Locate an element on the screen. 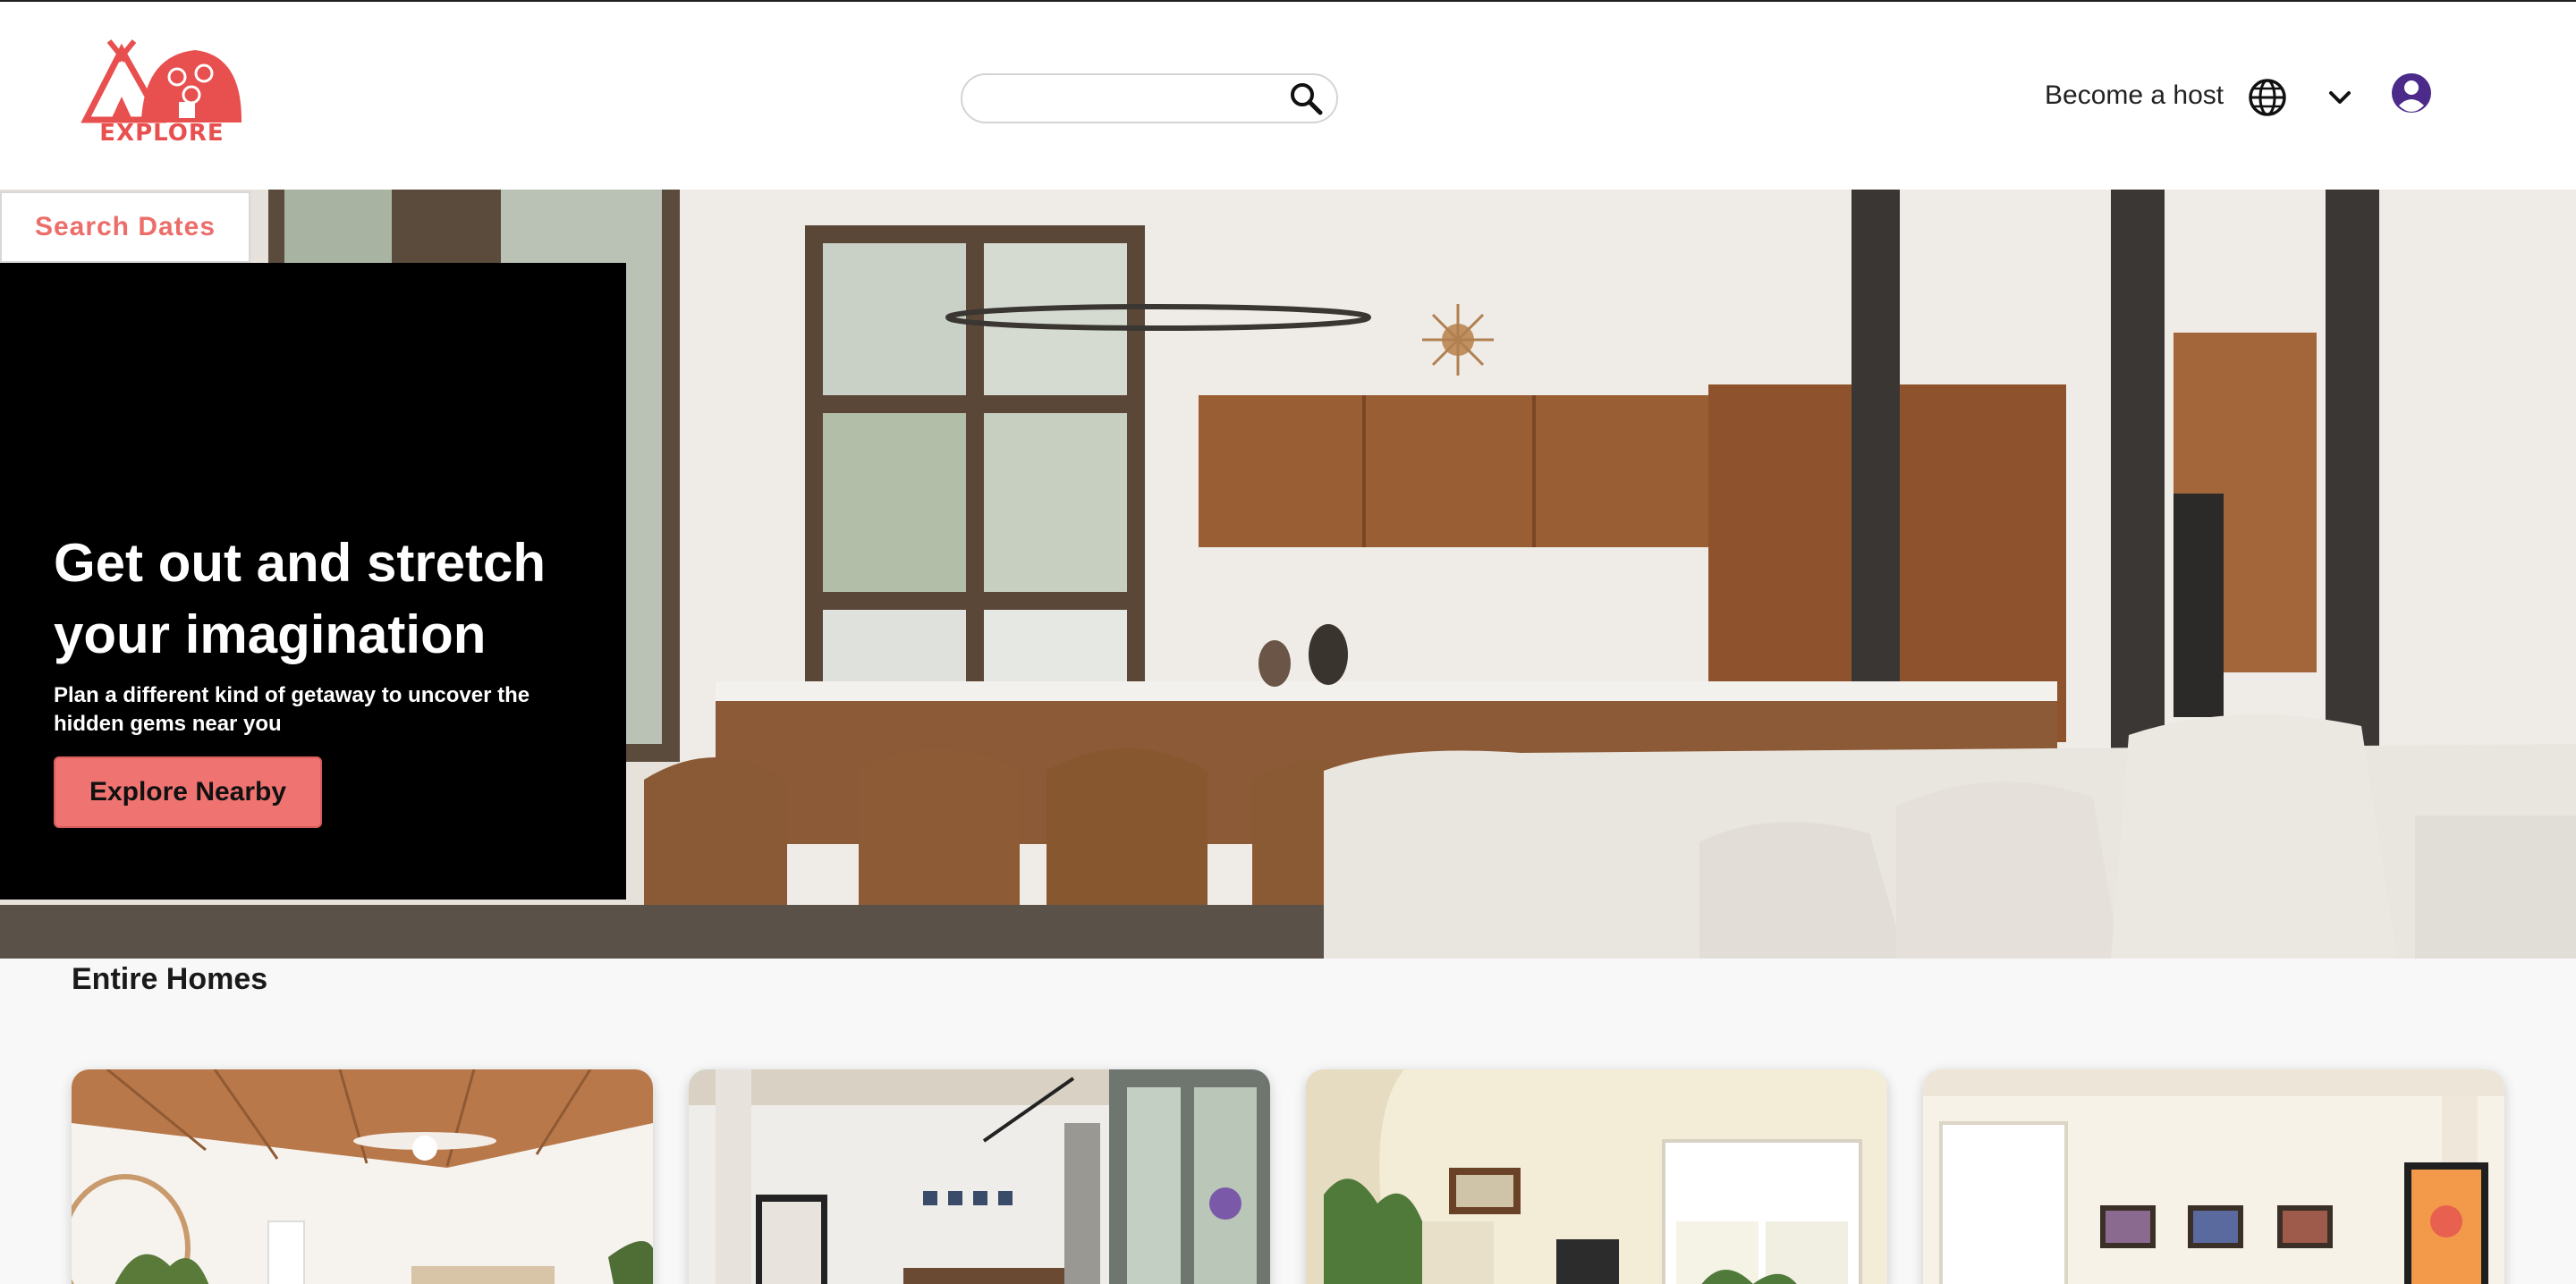 The width and height of the screenshot is (2576, 1284). search-bar is located at coordinates (1149, 98).